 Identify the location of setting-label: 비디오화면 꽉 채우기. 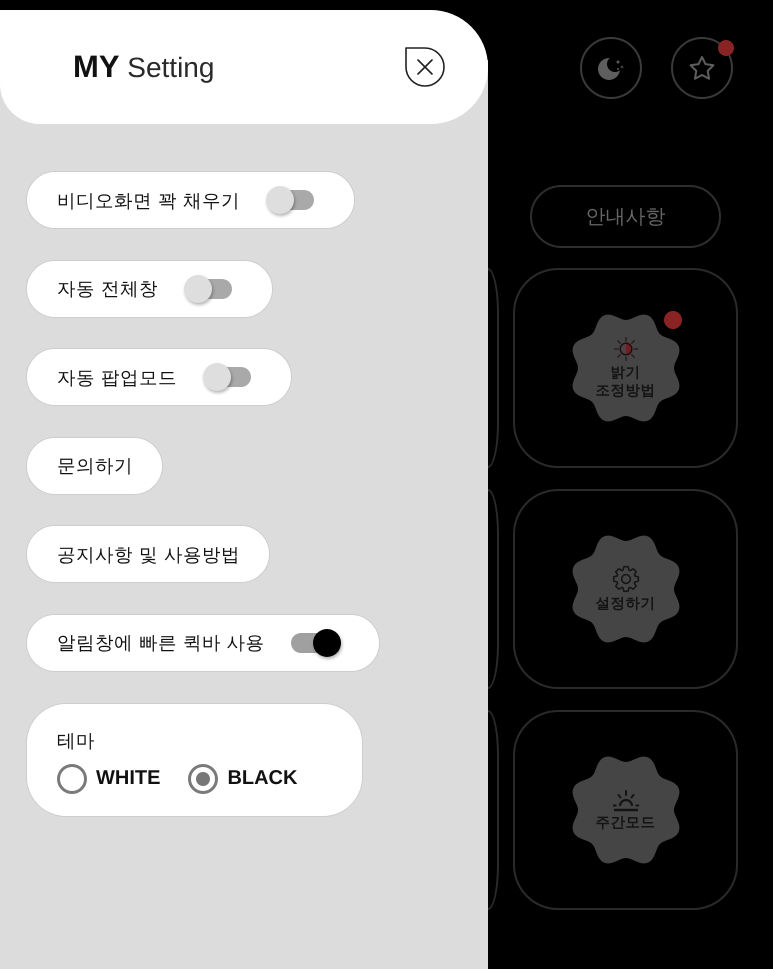
(148, 201).